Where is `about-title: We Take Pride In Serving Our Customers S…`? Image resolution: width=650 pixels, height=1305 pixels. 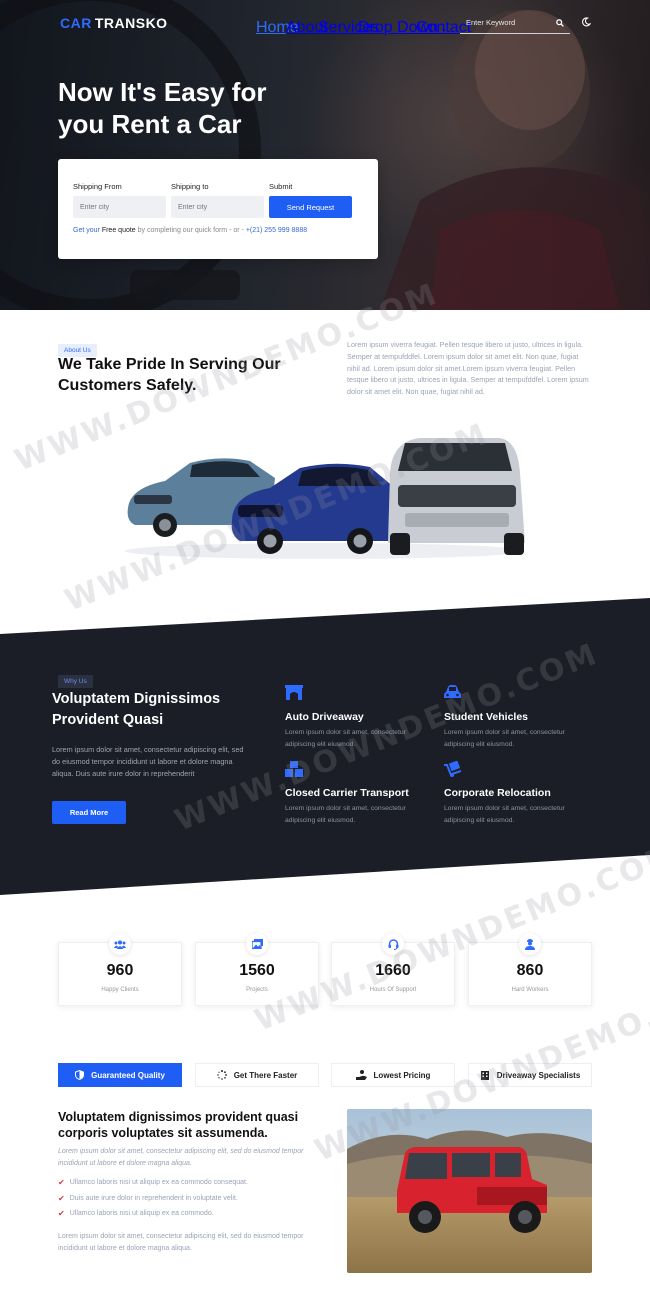
about-title: We Take Pride In Serving Our Customers S… is located at coordinates (169, 375).